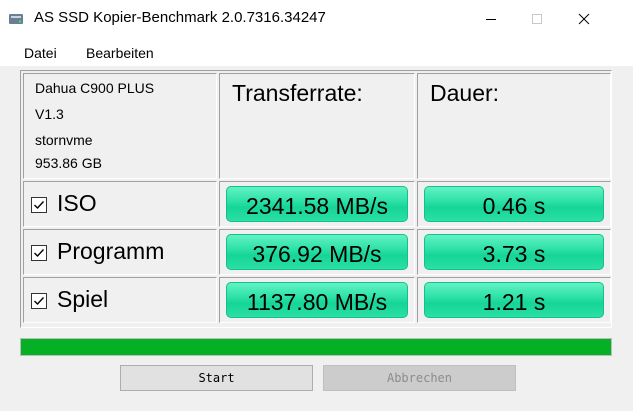 The height and width of the screenshot is (411, 633). Describe the element at coordinates (120, 300) in the screenshot. I see `row-spiel-label-cell: Spiel` at that location.